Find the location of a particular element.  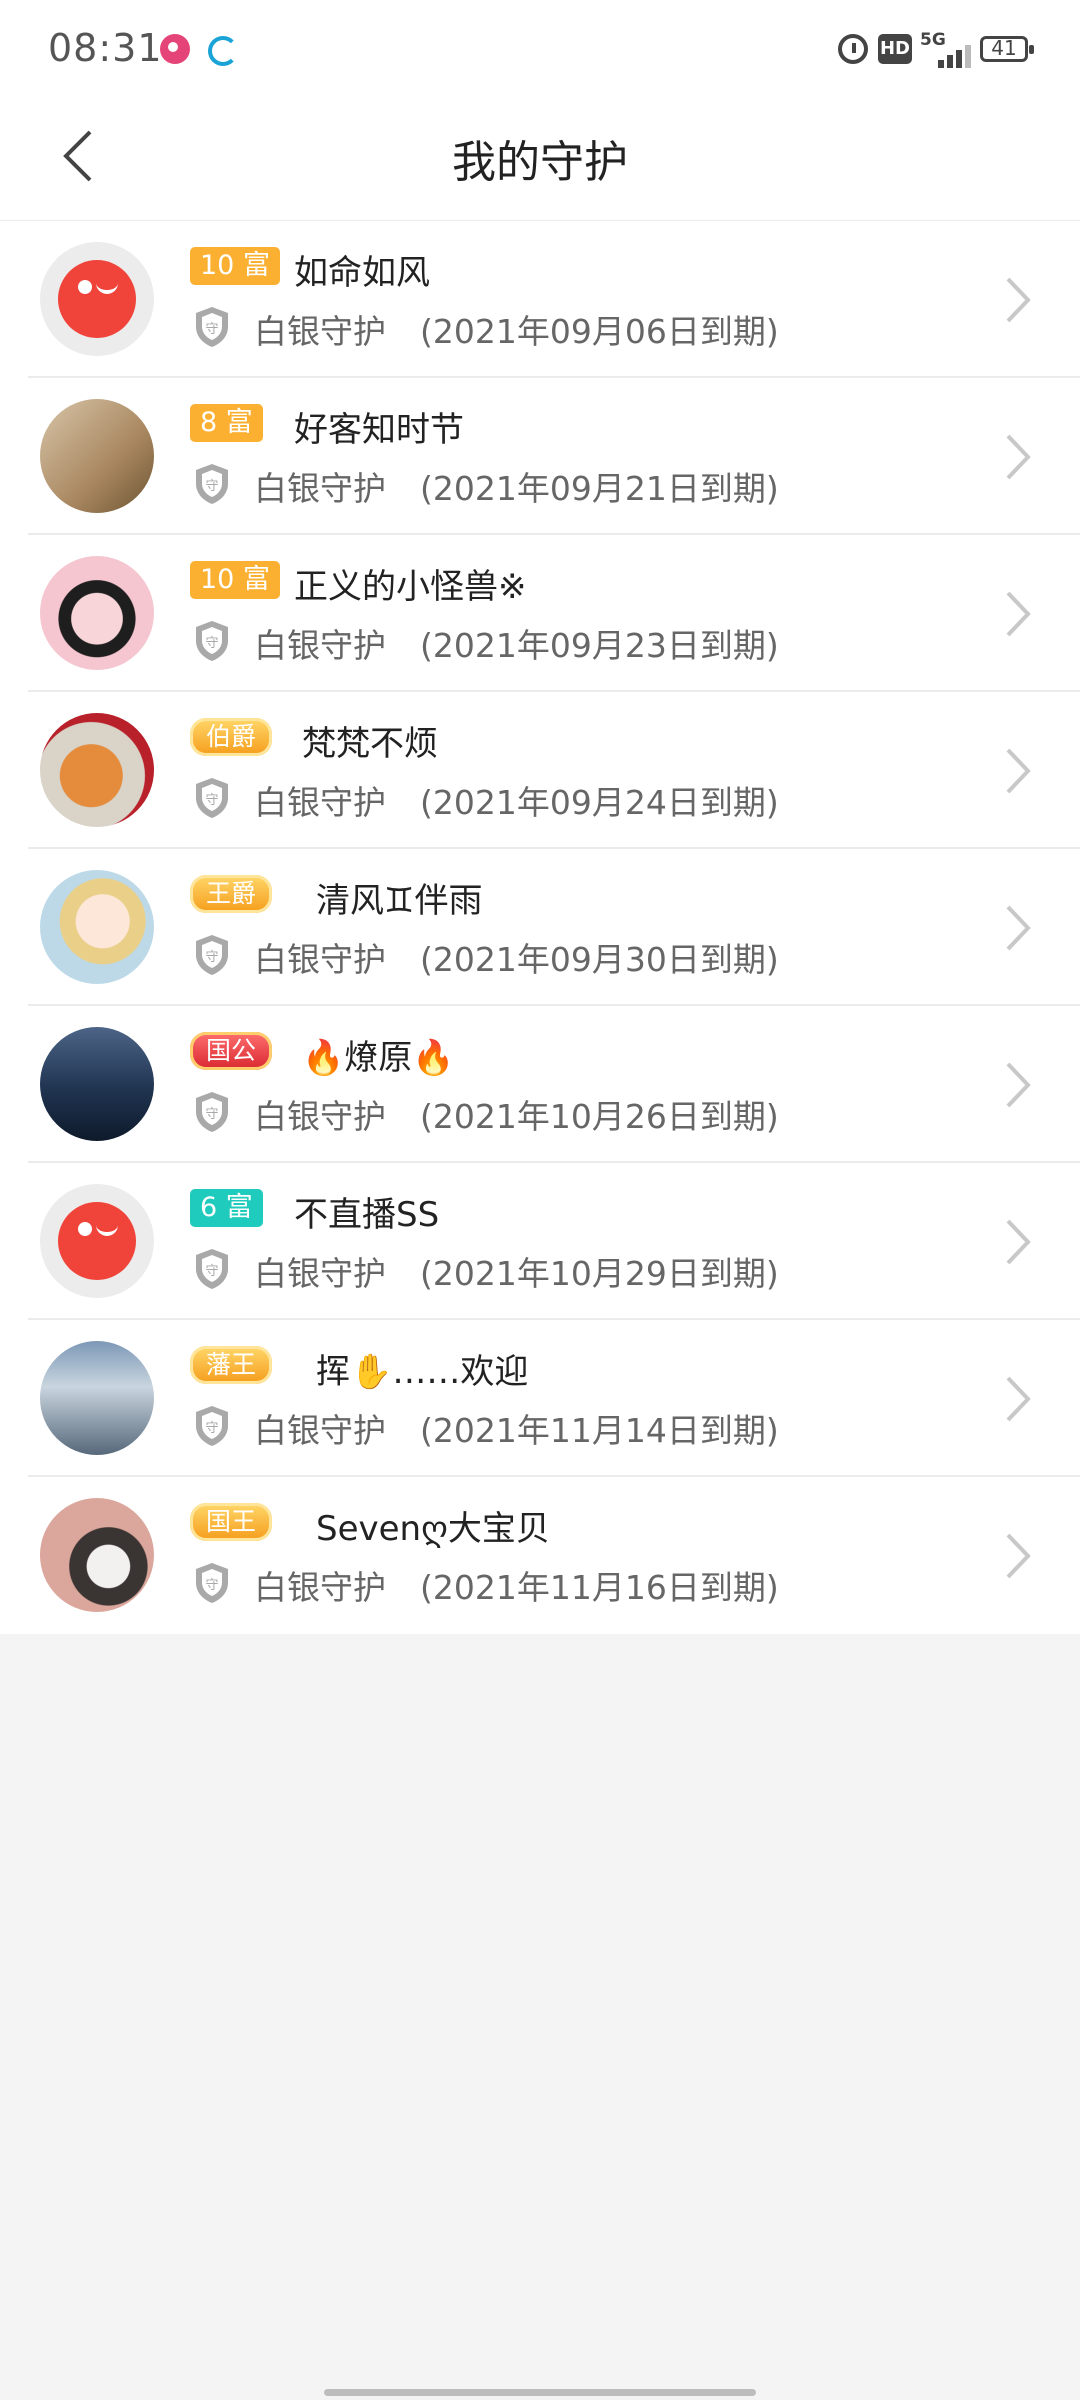

battery-icon: 41 is located at coordinates (1007, 49).